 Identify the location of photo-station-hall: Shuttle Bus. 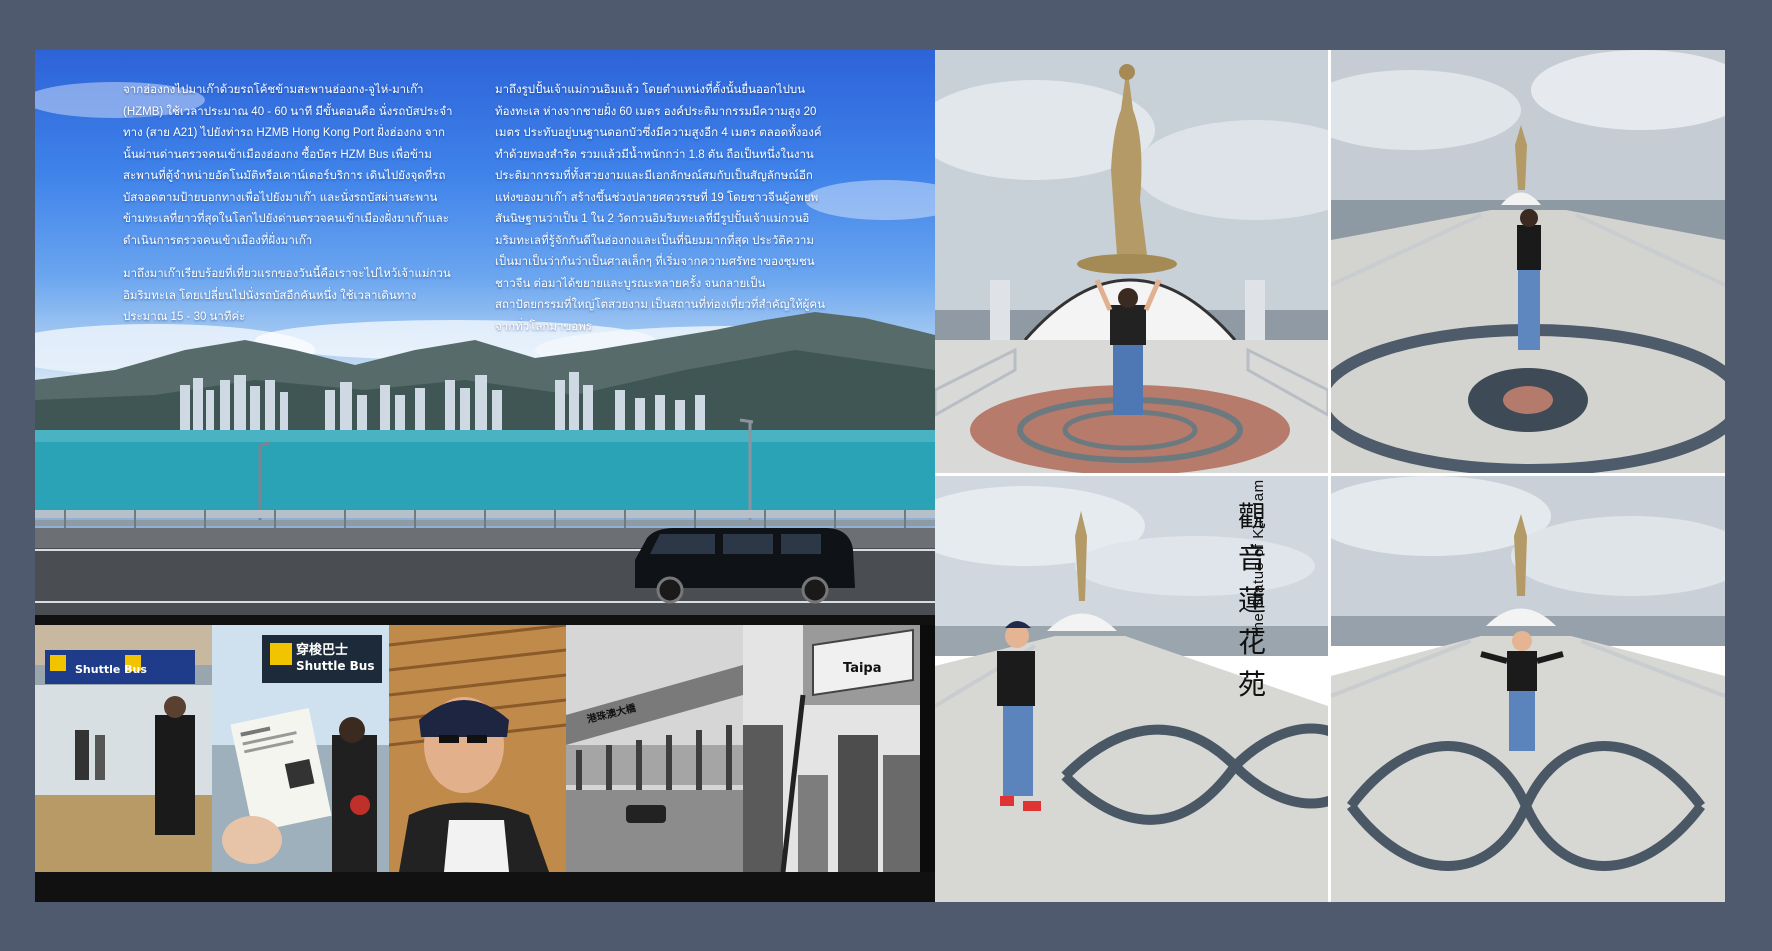
(123, 748).